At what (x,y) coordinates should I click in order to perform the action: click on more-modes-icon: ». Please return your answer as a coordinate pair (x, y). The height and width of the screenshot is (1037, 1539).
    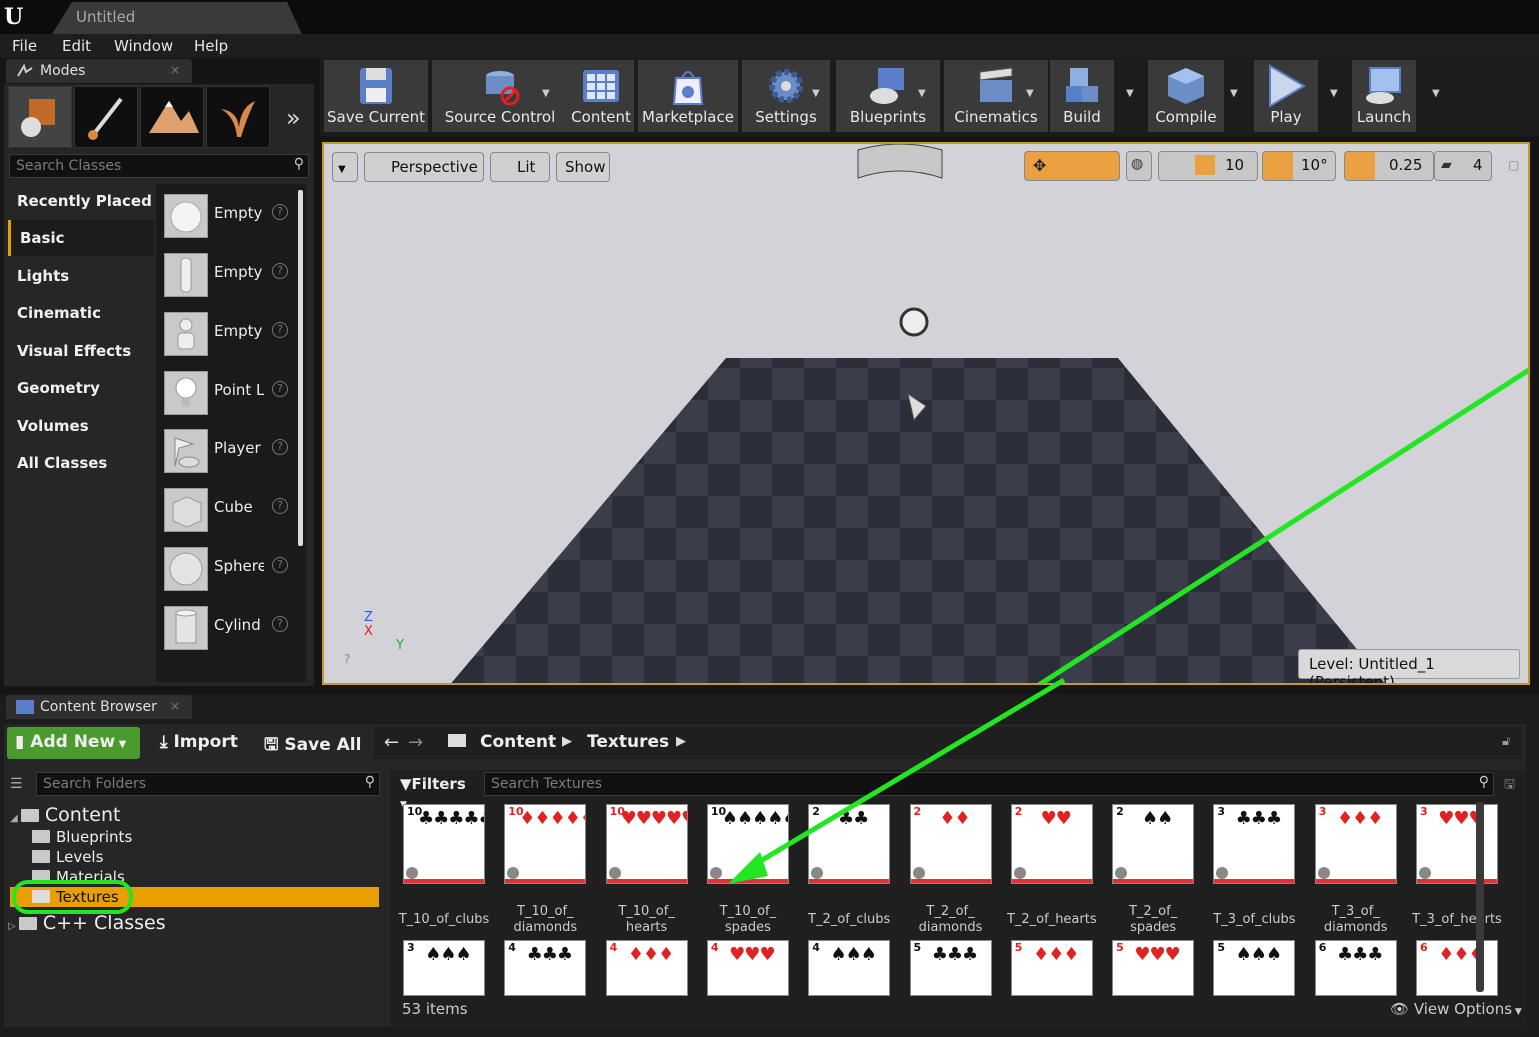
    Looking at the image, I should click on (293, 118).